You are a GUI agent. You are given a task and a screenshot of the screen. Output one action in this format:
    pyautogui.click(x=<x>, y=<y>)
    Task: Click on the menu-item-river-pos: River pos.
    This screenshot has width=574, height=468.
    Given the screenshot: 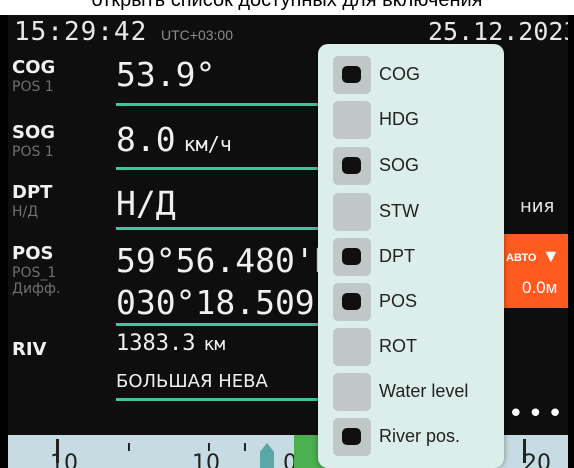 What is the action you would take?
    pyautogui.click(x=418, y=438)
    